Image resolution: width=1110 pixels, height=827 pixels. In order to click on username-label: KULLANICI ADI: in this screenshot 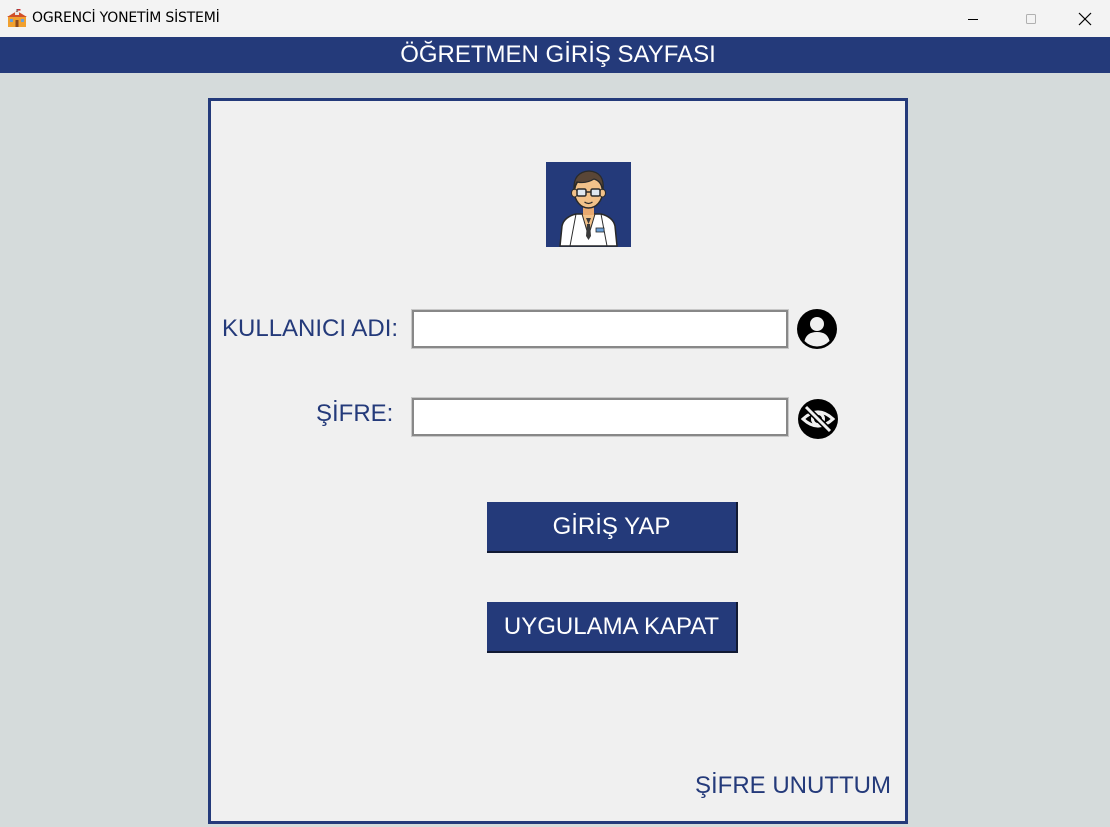, I will do `click(310, 328)`.